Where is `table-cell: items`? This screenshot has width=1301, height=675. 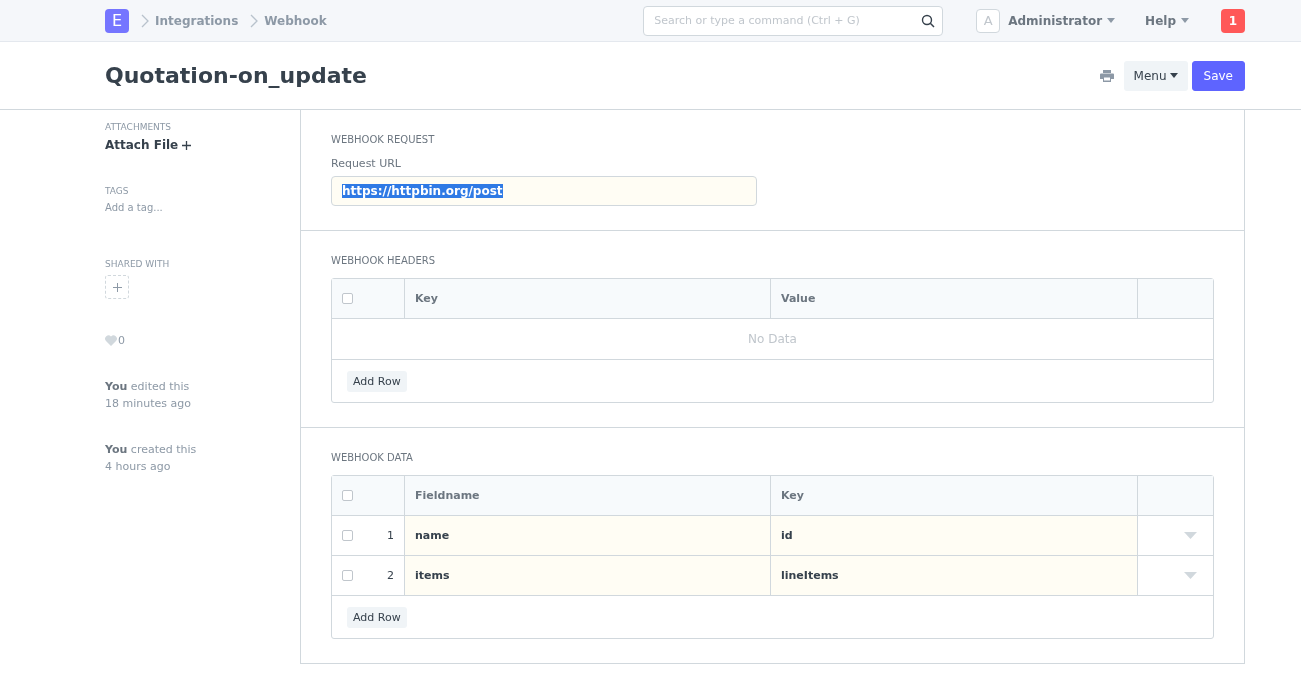
table-cell: items is located at coordinates (588, 575).